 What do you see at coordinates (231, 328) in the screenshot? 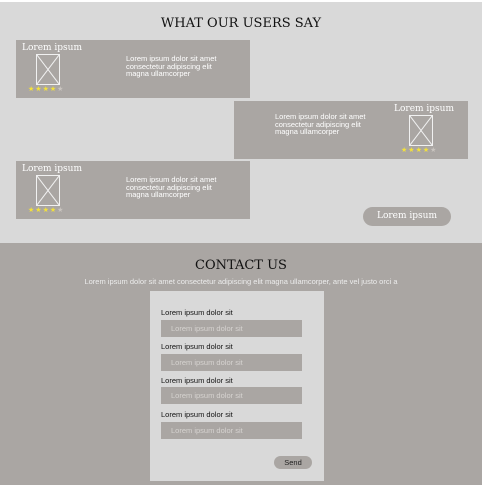
I see `contact-input-1: Lorem ipsum dolor sit` at bounding box center [231, 328].